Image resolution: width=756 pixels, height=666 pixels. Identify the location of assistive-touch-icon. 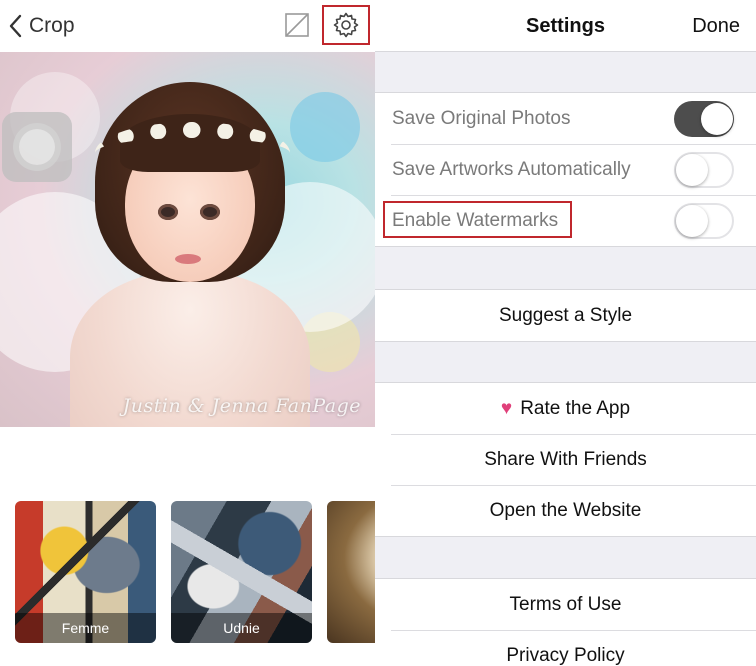
(37, 147).